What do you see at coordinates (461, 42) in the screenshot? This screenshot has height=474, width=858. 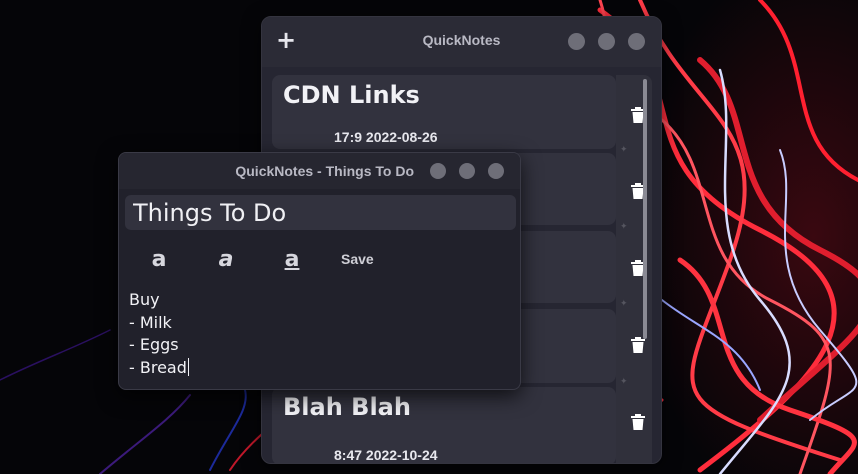 I see `main-titlebar: + QuickNotes` at bounding box center [461, 42].